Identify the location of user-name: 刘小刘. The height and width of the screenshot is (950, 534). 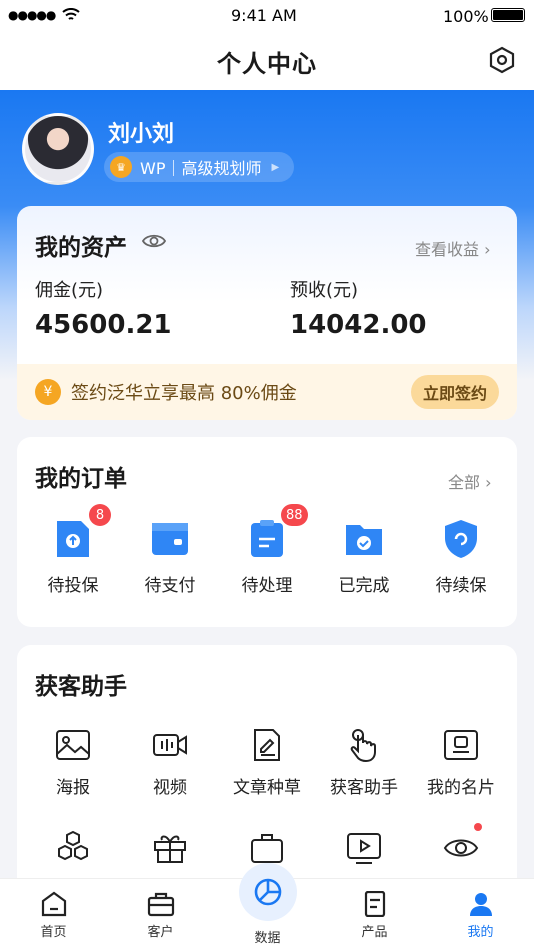
(141, 134).